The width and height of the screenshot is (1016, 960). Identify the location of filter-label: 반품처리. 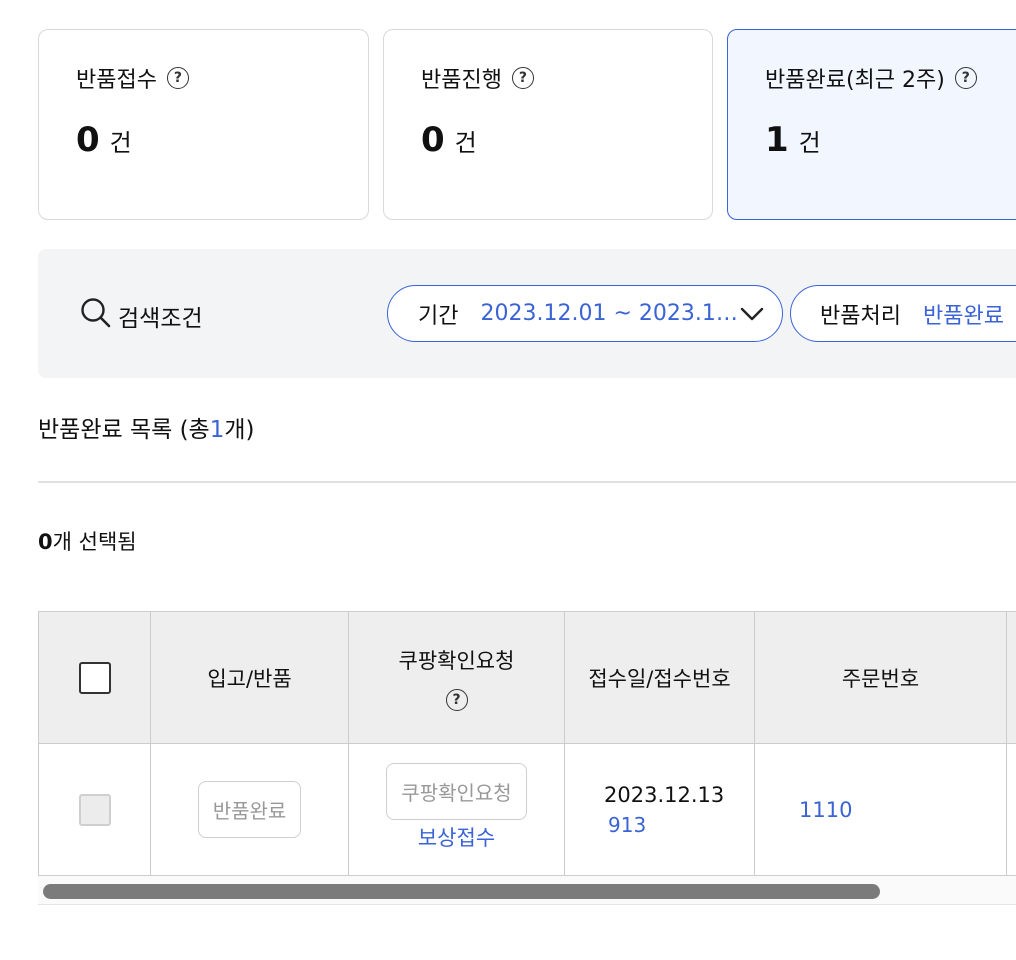
(860, 316).